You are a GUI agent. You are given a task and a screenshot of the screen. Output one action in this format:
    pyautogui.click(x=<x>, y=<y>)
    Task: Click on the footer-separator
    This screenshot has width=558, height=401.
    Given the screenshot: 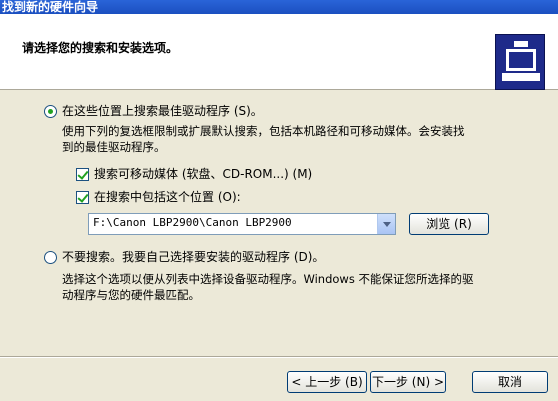 What is the action you would take?
    pyautogui.click(x=279, y=357)
    